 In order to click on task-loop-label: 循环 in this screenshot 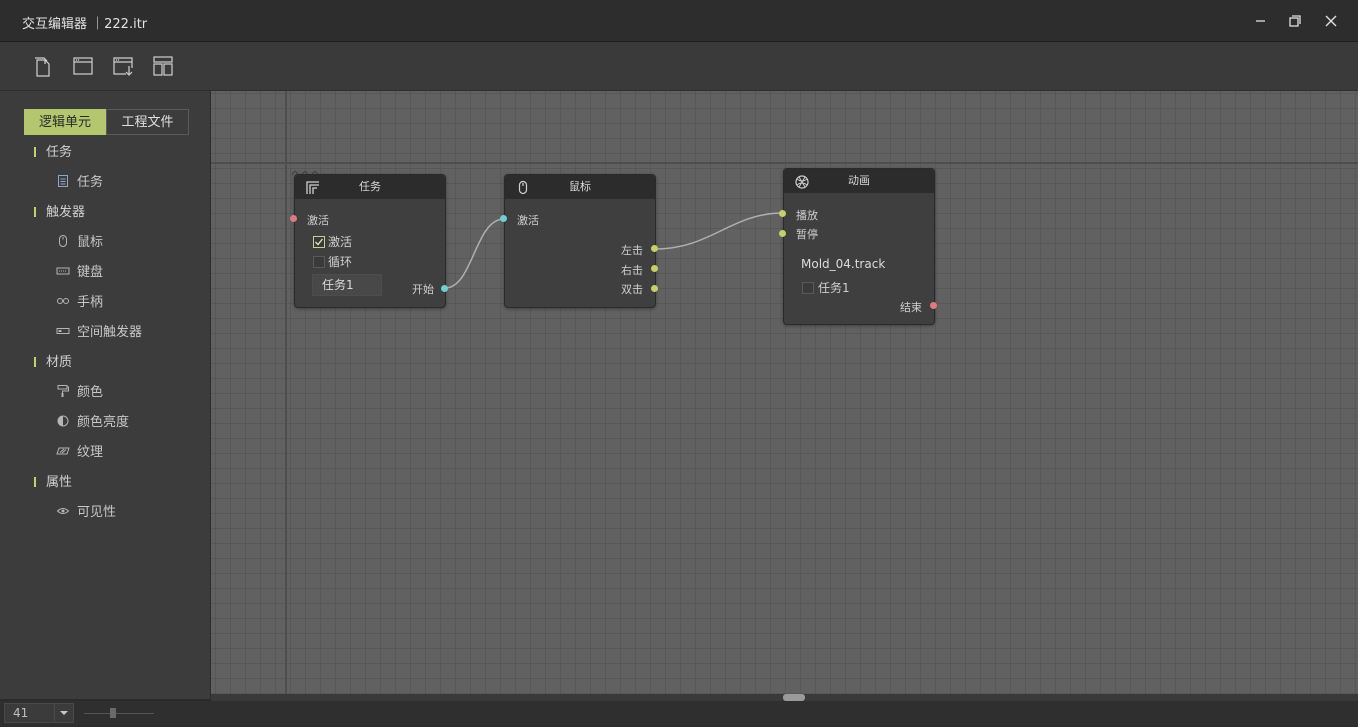, I will do `click(340, 262)`.